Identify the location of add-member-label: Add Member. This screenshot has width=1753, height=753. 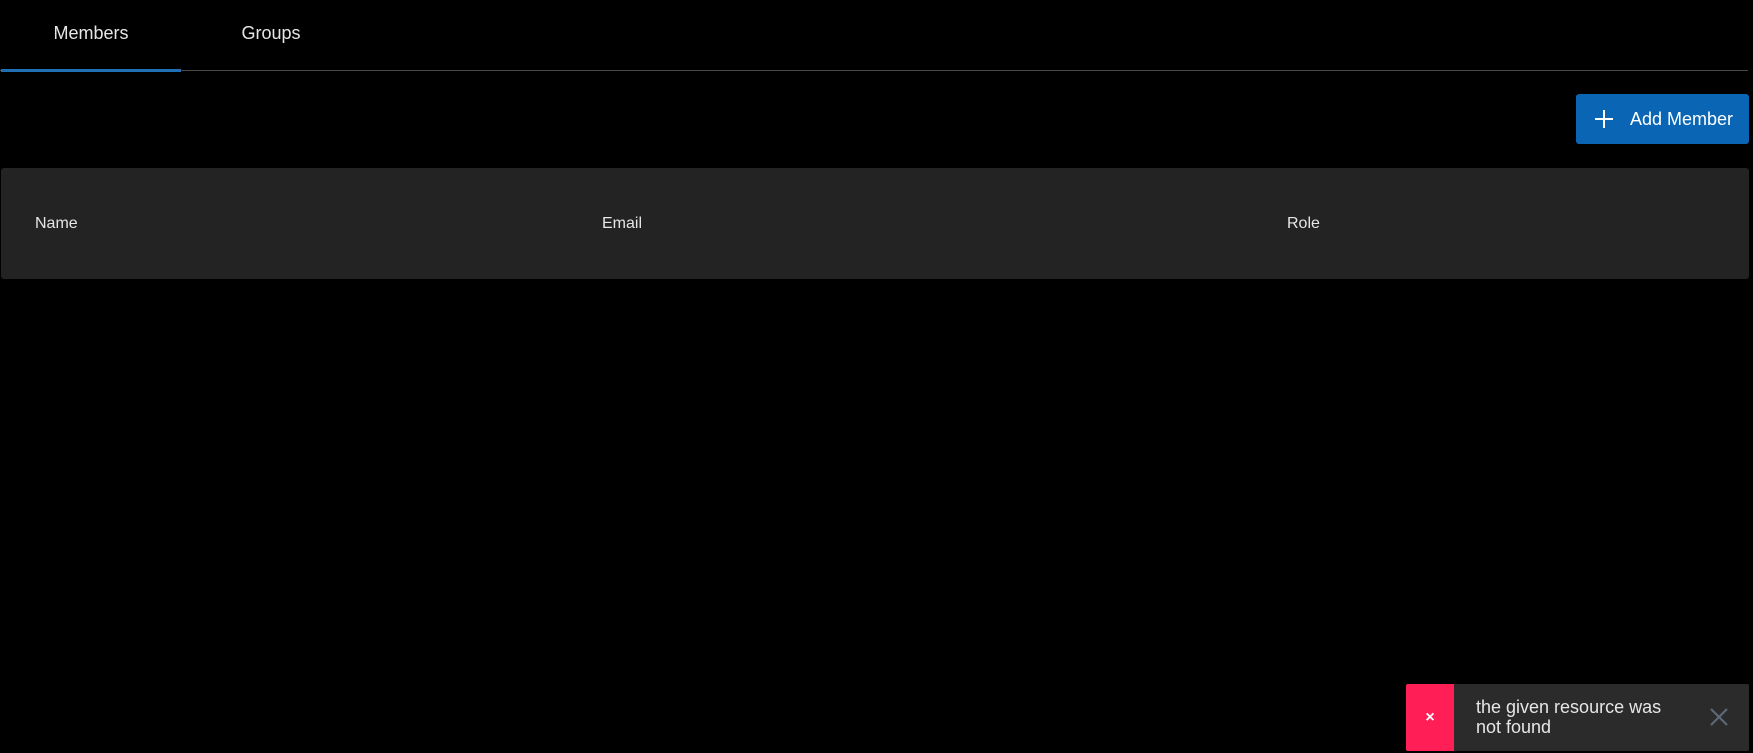
(1682, 118).